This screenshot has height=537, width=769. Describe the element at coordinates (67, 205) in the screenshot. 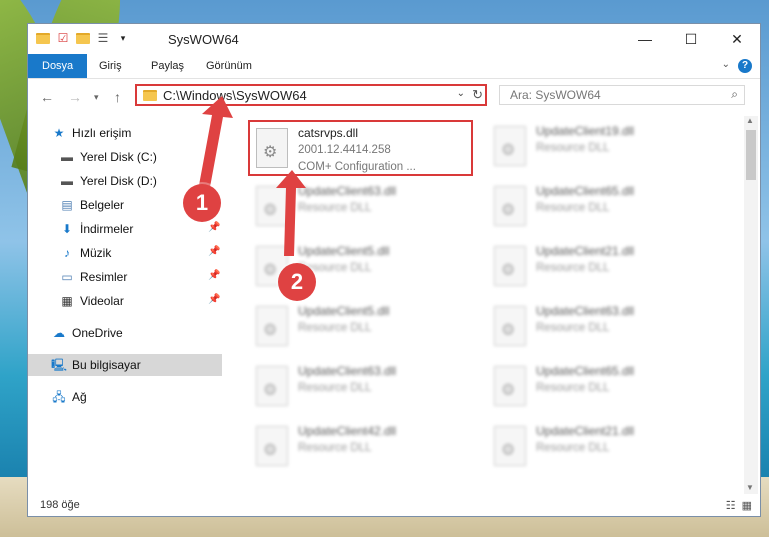

I see `documents-icon: ▤` at that location.